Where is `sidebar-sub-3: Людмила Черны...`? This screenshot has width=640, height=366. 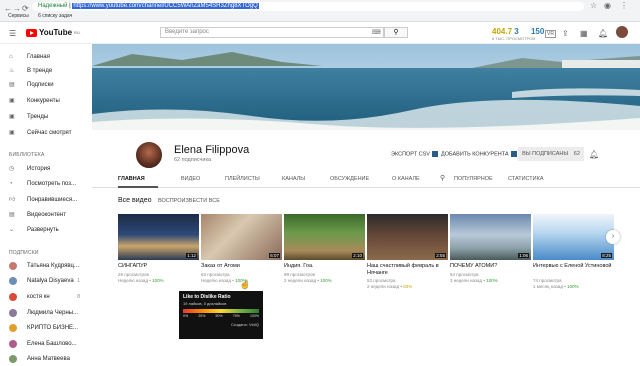
sidebar-sub-3: Людмила Черны... is located at coordinates (45, 313).